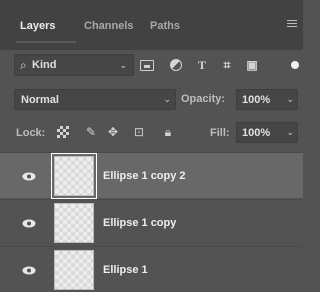 This screenshot has height=292, width=320. I want to click on tab-channels: Channels, so click(109, 26).